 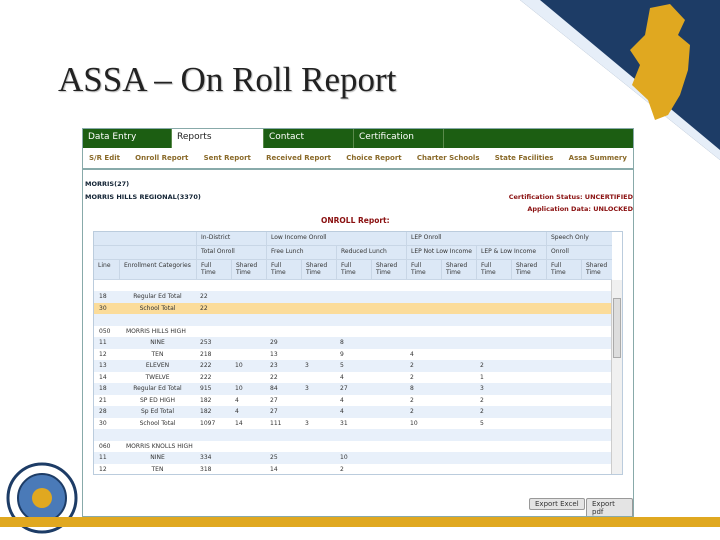 I want to click on table-row: 13 ELEVEN 222 10 23 3 5 2 2, so click(x=353, y=366).